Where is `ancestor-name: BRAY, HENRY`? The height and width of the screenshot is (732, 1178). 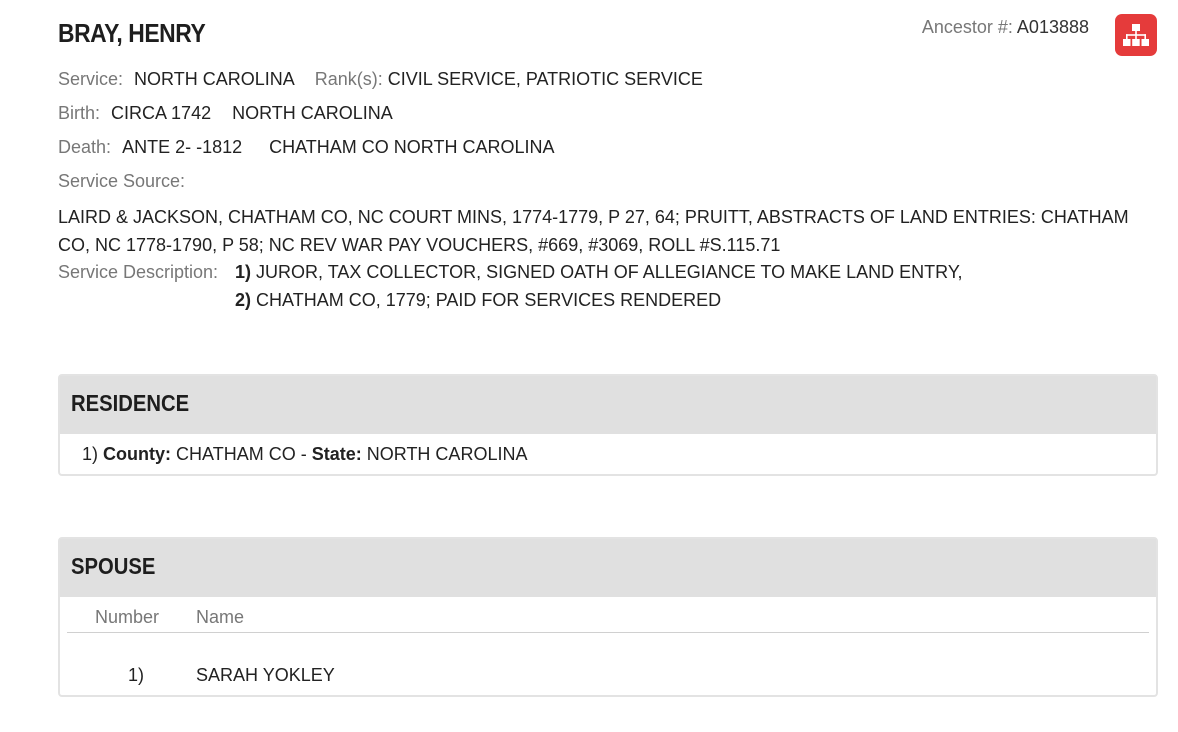
ancestor-name: BRAY, HENRY is located at coordinates (132, 33).